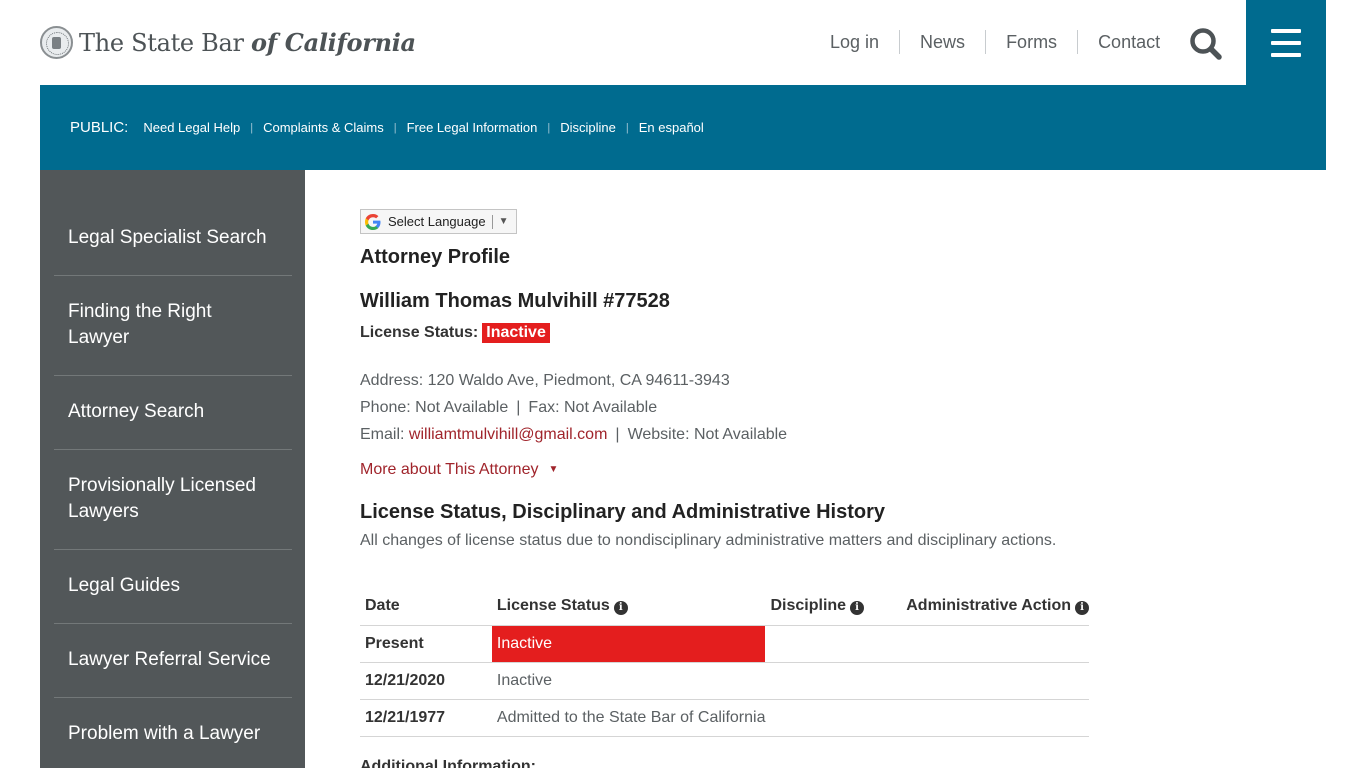 This screenshot has height=768, width=1366. What do you see at coordinates (1128, 42) in the screenshot?
I see `nav-contact: Contact` at bounding box center [1128, 42].